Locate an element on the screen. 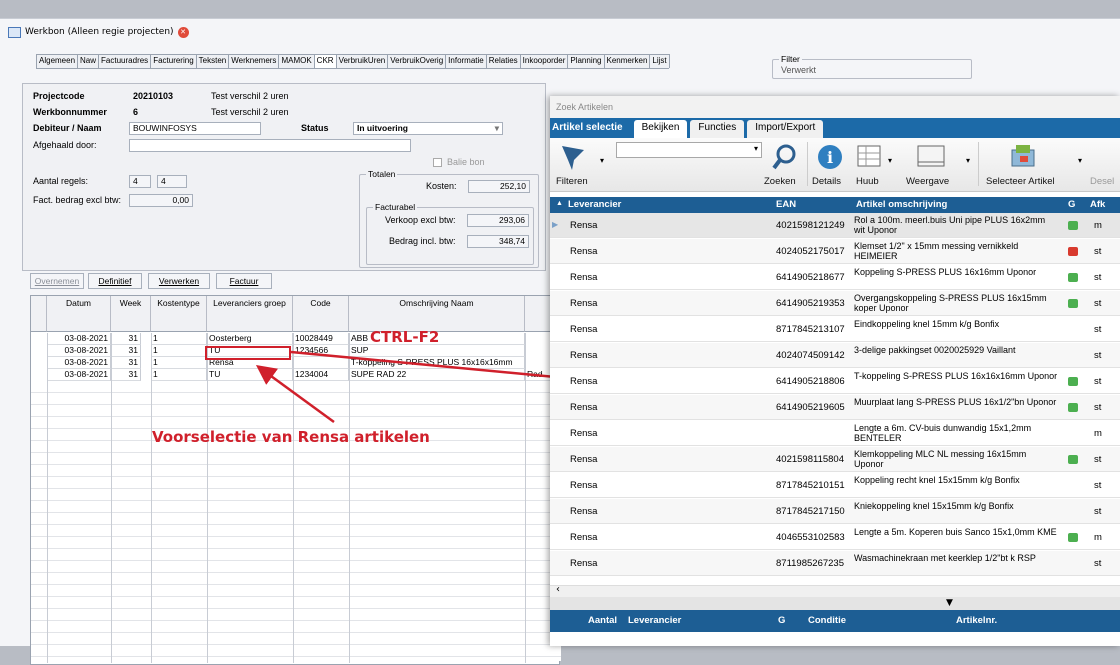 This screenshot has height=665, width=1120. filter-icon is located at coordinates (573, 157).